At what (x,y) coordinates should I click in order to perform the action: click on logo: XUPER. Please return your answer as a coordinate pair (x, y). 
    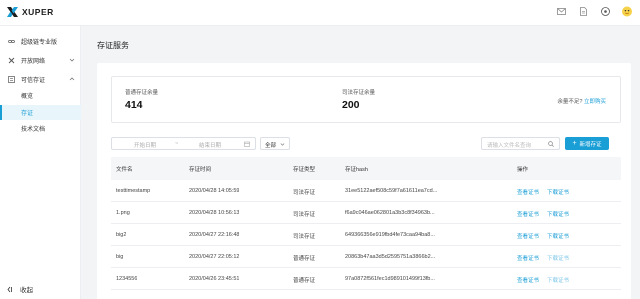
    Looking at the image, I should click on (30, 12).